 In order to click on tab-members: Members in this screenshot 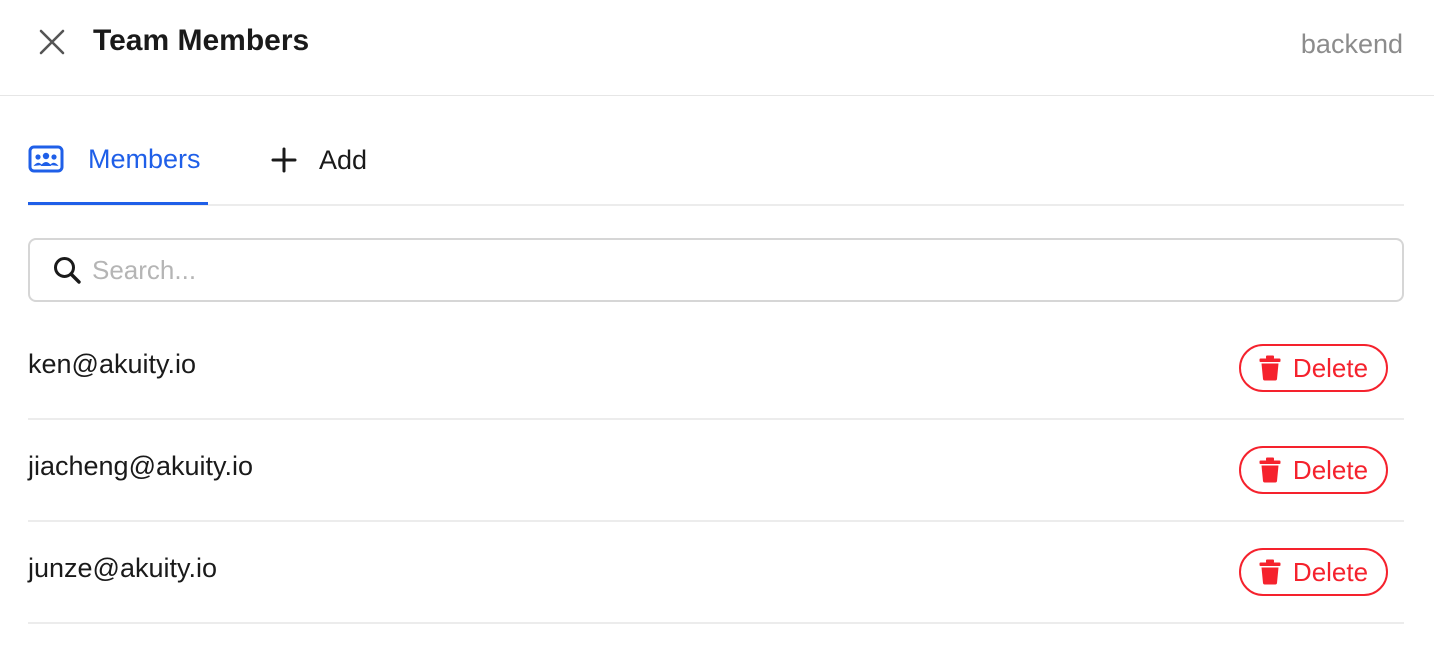, I will do `click(118, 167)`.